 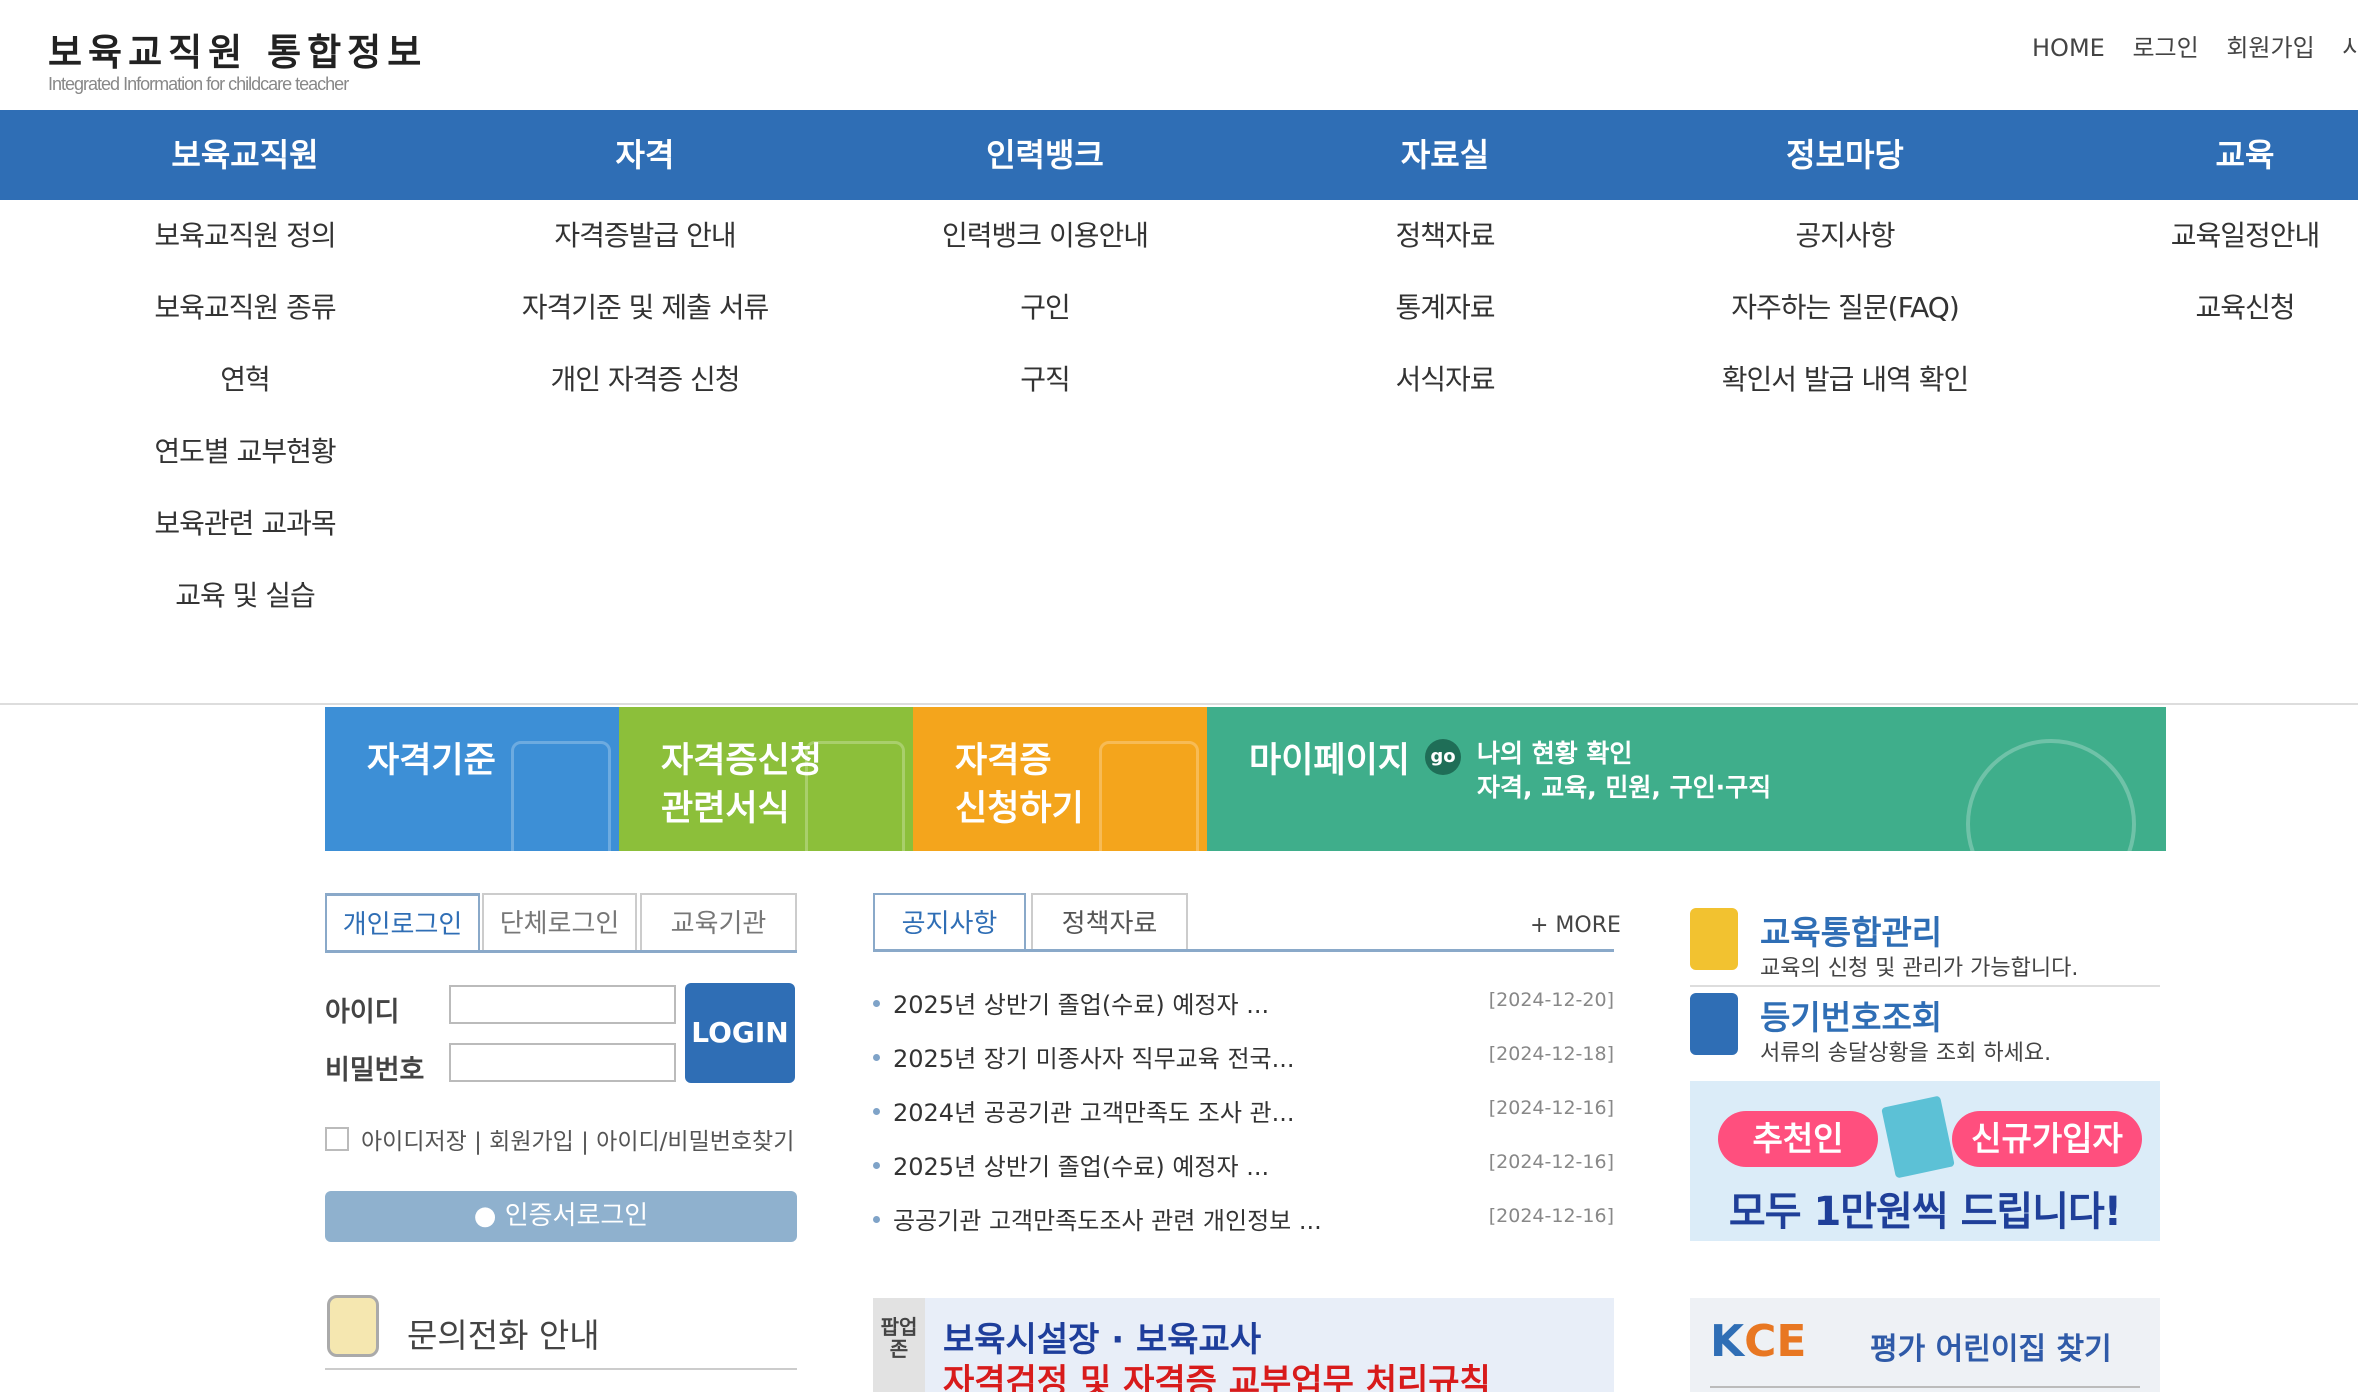 What do you see at coordinates (2047, 1139) in the screenshot?
I see `promo-newuser: 신규가입자` at bounding box center [2047, 1139].